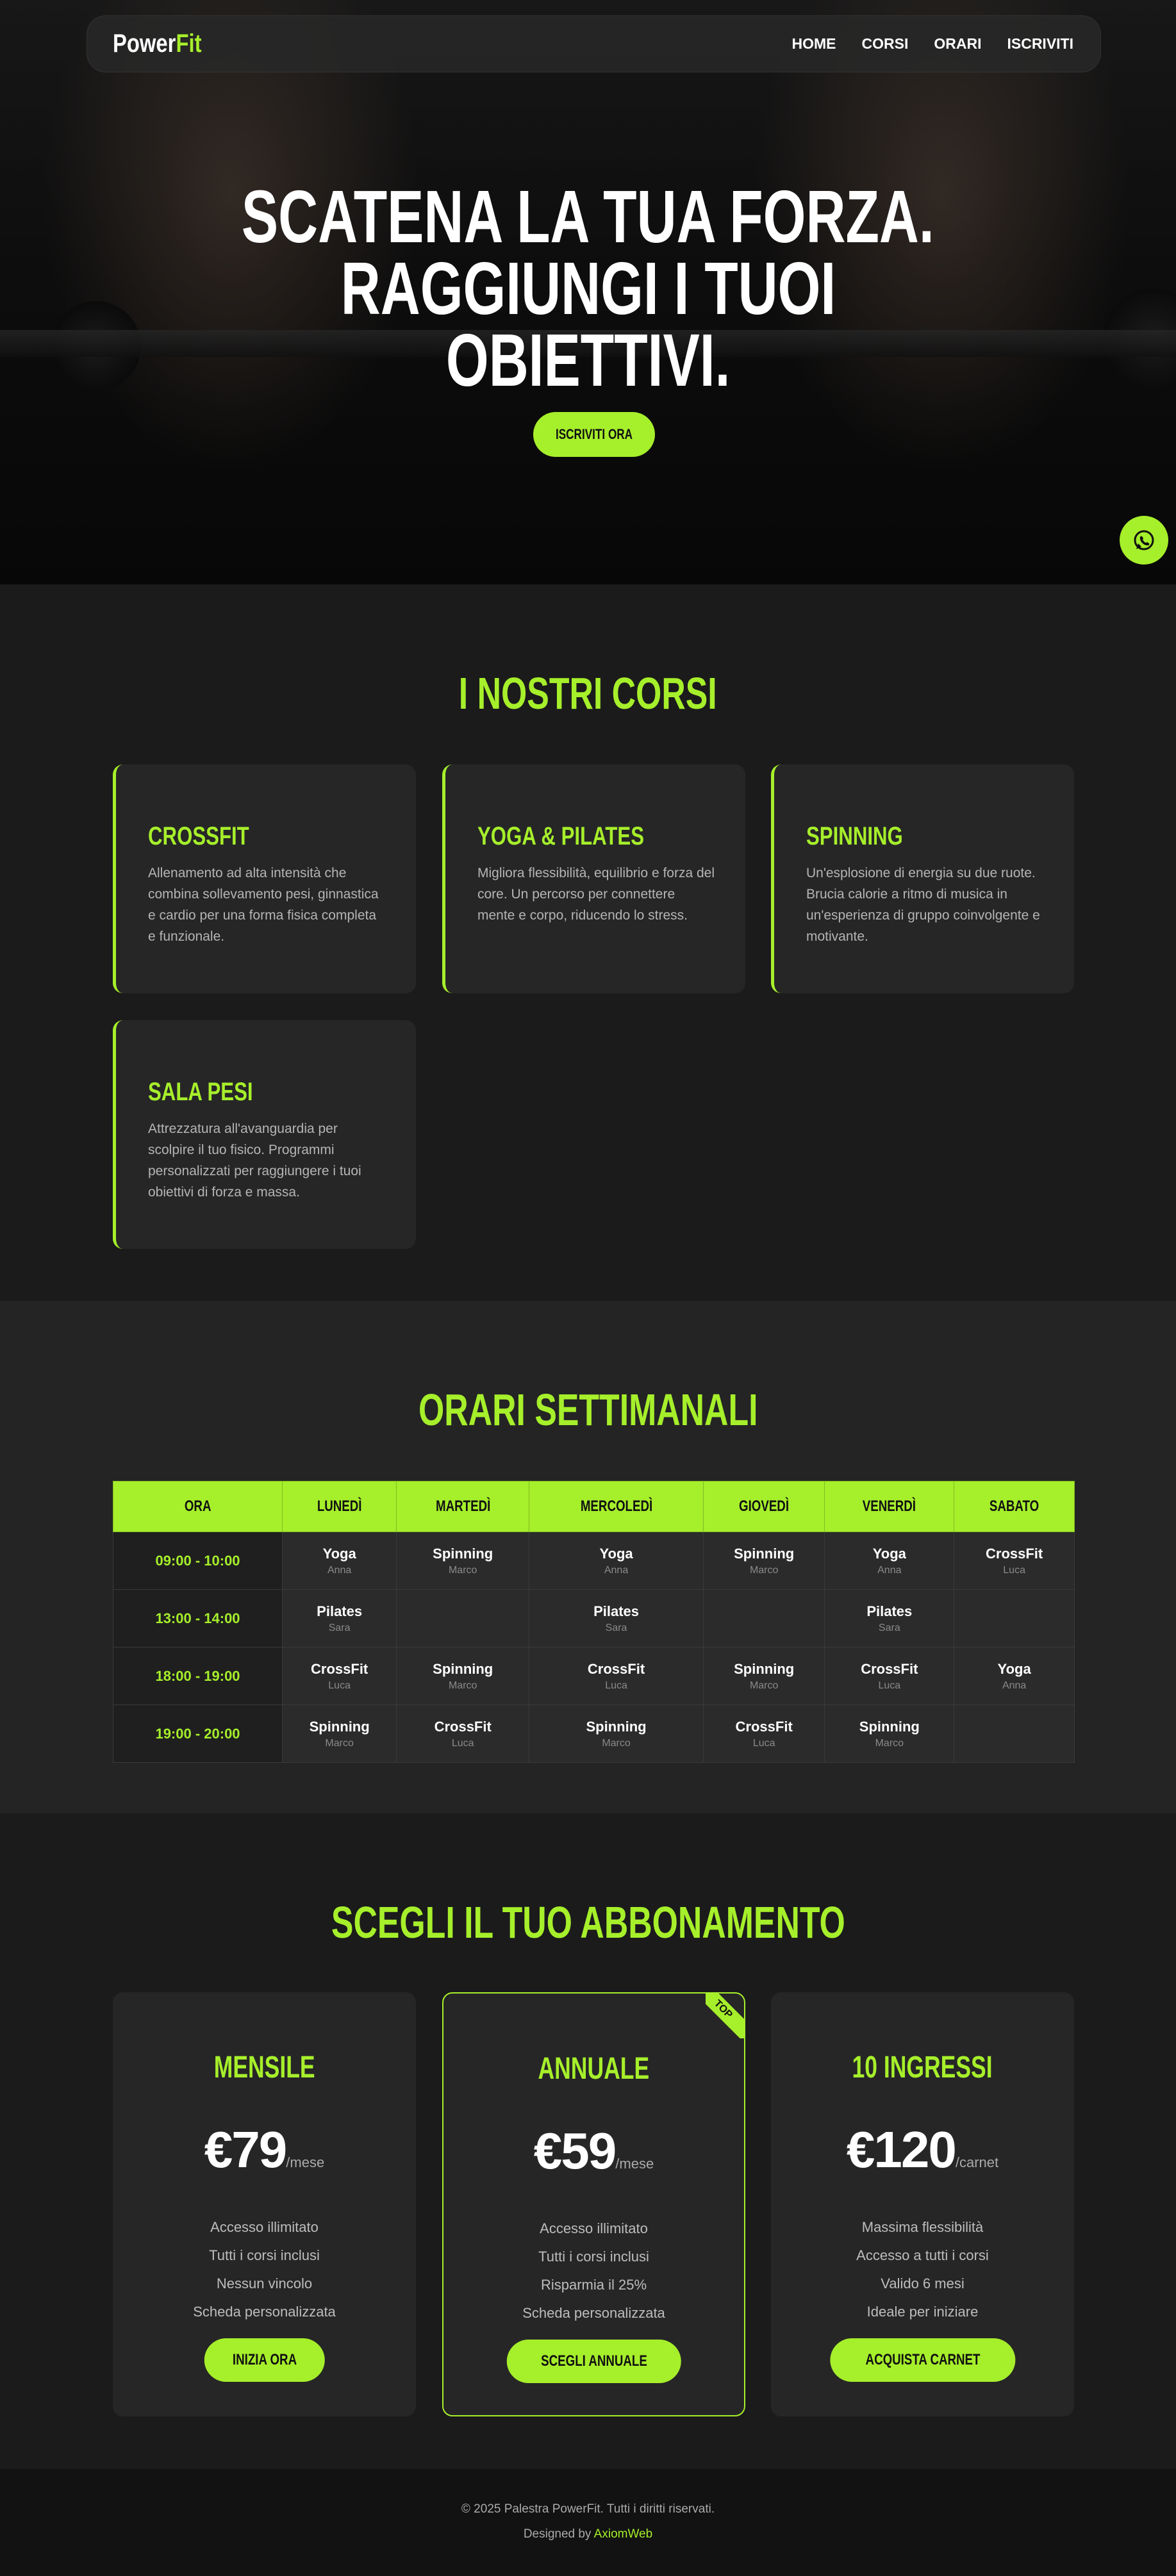 This screenshot has height=2576, width=1176. I want to click on button-label: ACQUISTA CARNET, so click(923, 2359).